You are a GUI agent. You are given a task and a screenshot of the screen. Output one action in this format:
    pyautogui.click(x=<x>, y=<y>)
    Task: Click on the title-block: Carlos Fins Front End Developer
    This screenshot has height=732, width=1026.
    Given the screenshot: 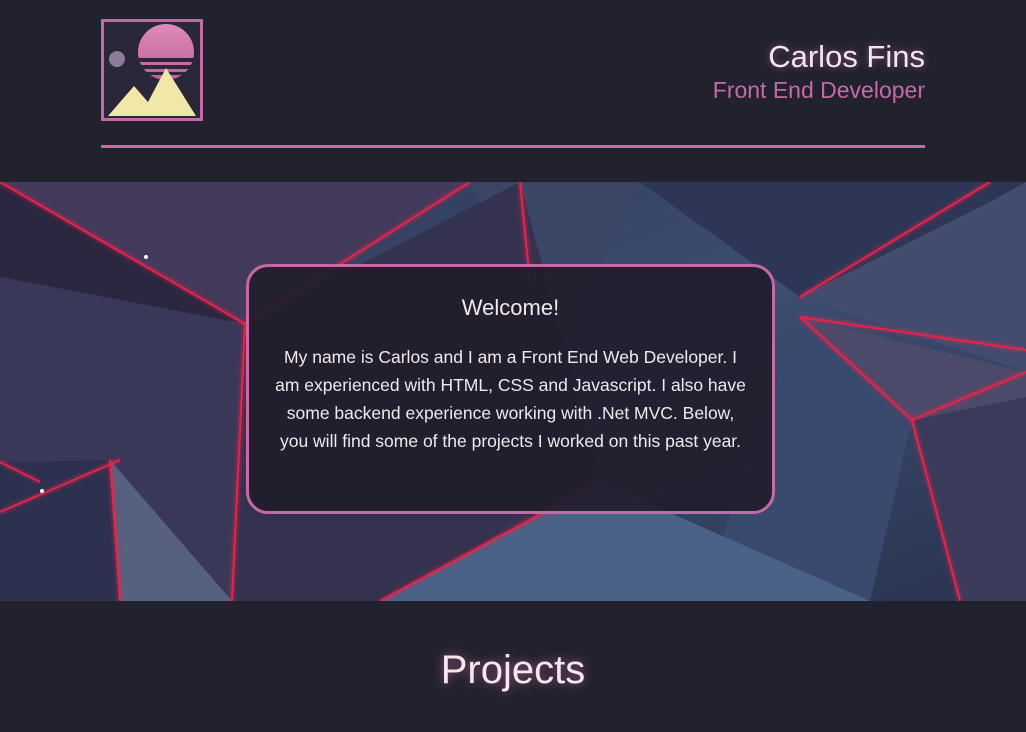 What is the action you would take?
    pyautogui.click(x=819, y=71)
    